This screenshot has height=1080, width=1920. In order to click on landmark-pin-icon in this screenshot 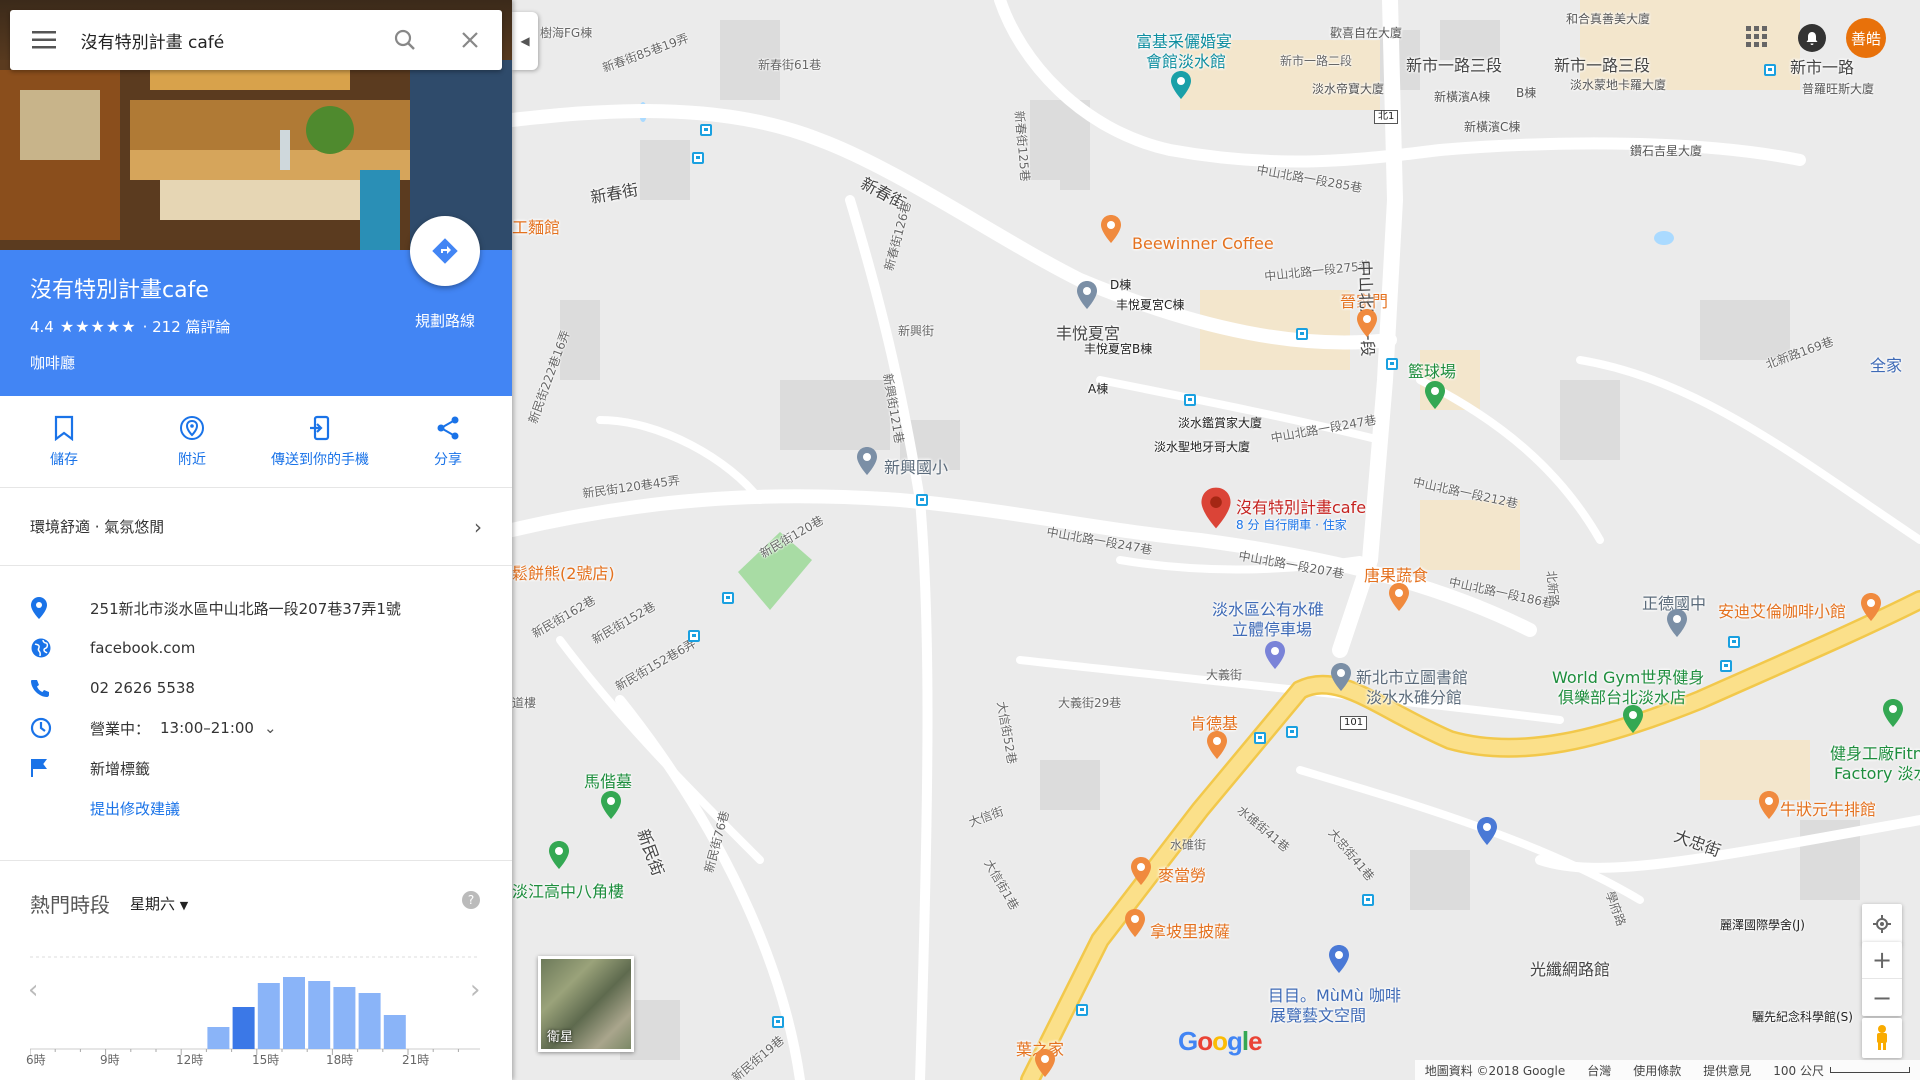, I will do `click(559, 855)`.